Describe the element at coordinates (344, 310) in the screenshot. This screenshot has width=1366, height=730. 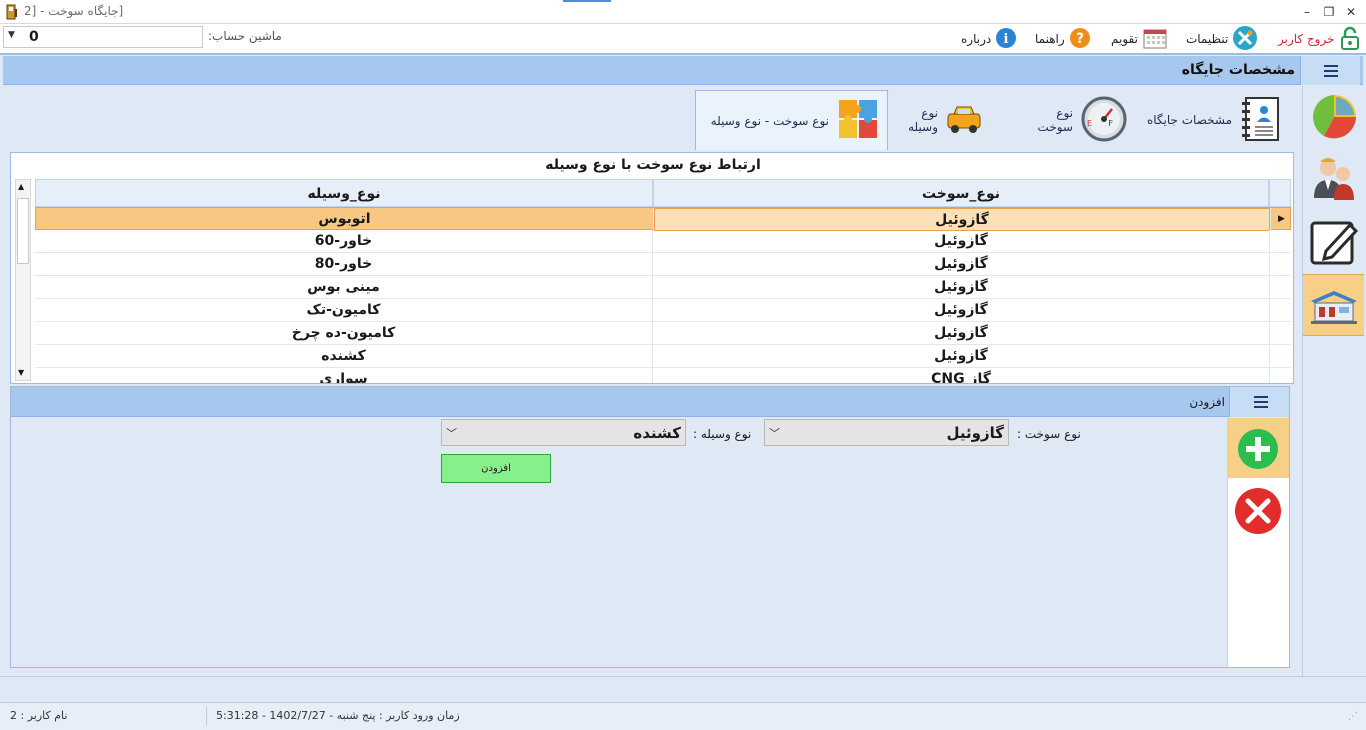
I see `cell-vehicle-type: کامیون-تک` at that location.